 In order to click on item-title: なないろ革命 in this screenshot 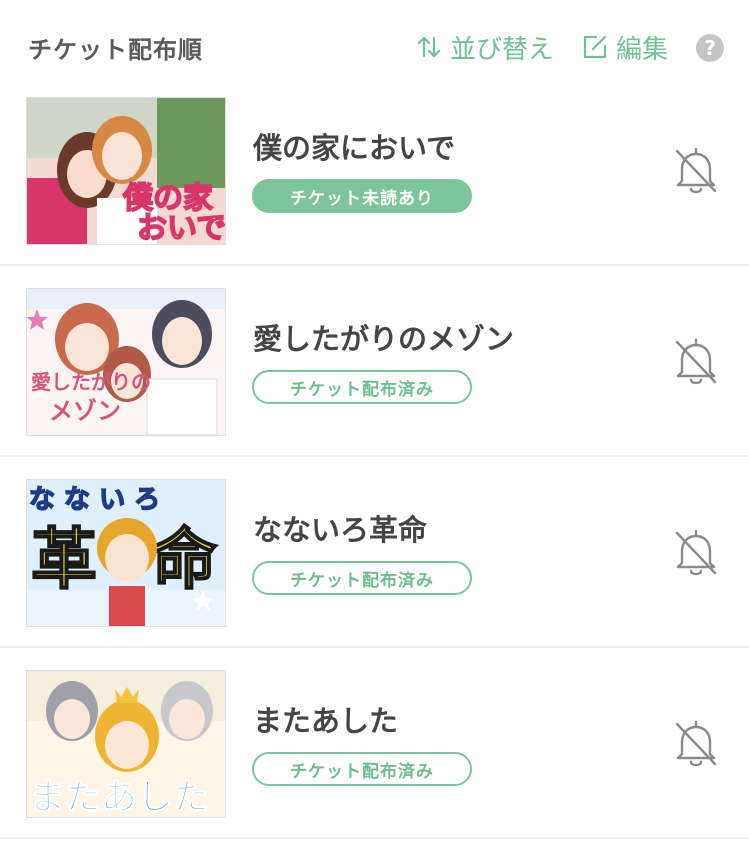, I will do `click(340, 528)`.